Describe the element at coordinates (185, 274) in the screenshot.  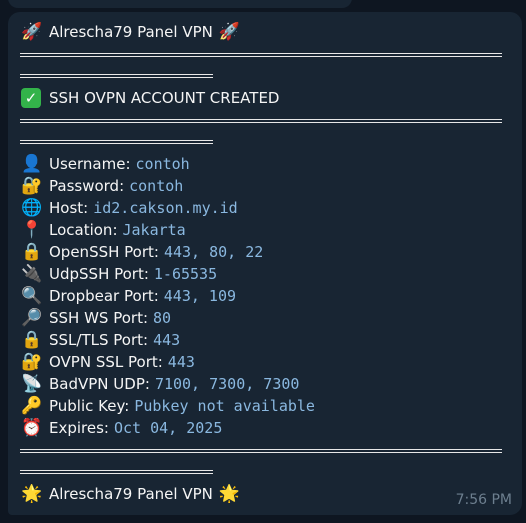
I see `field-value: 1-65535` at that location.